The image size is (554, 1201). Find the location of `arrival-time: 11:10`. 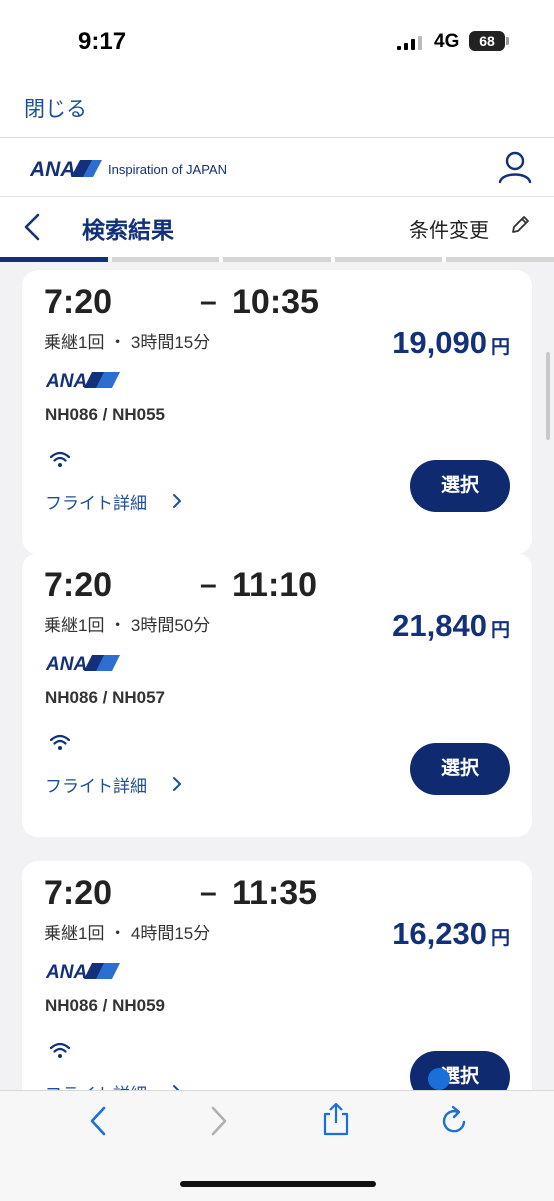

arrival-time: 11:10 is located at coordinates (275, 585).